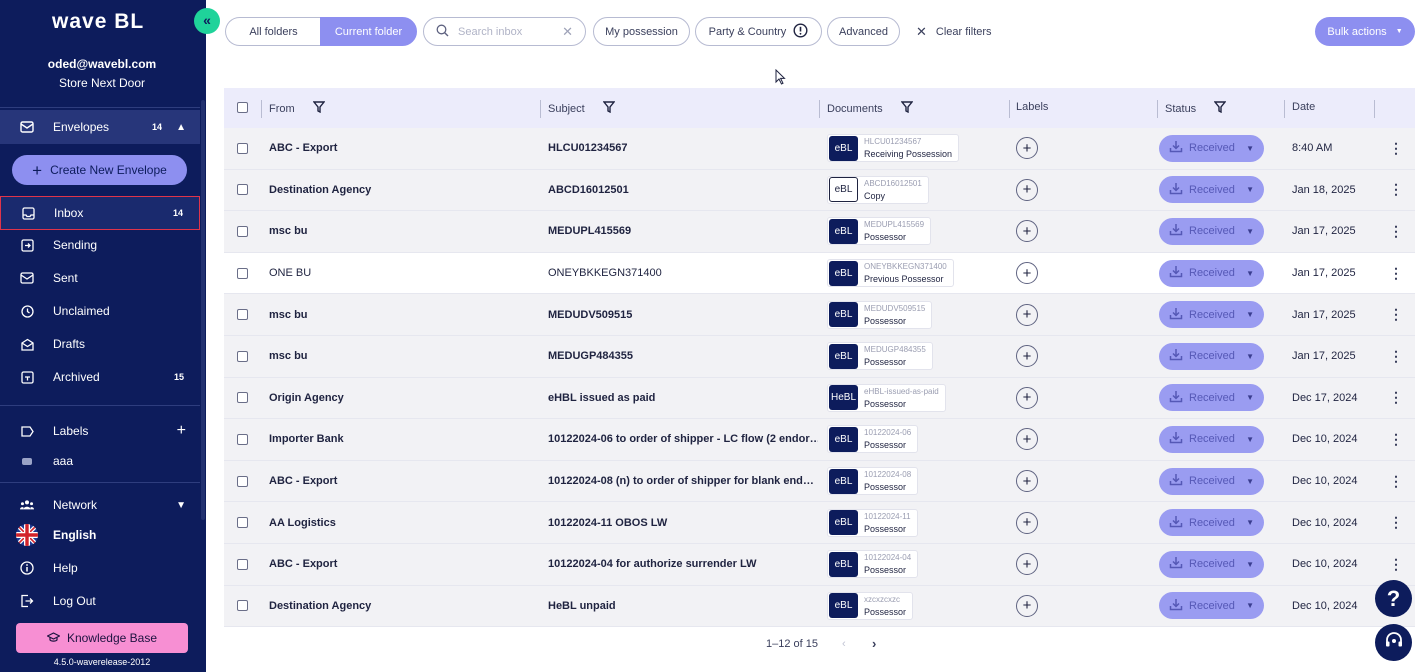  I want to click on document-chip: HeBL eHBL-issued-as-paid Possessor, so click(886, 398).